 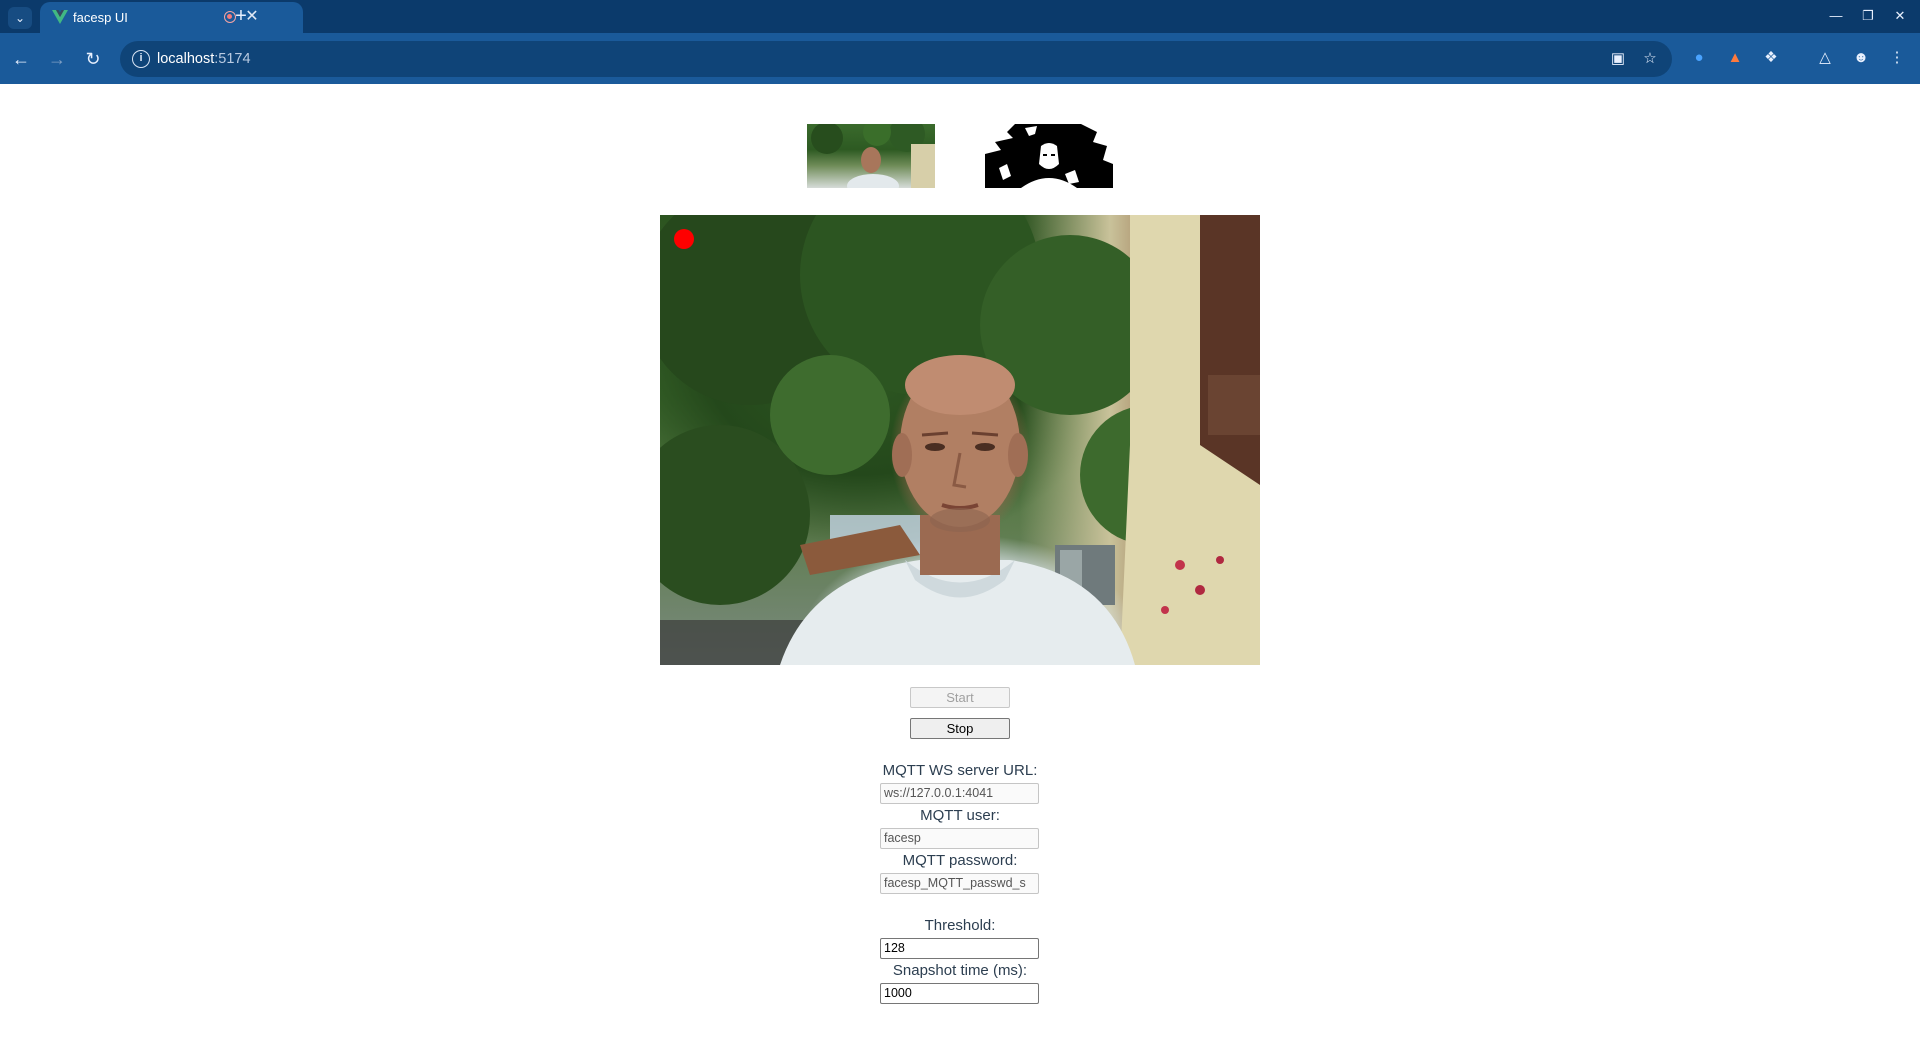 I want to click on threshold-preview, so click(x=1049, y=156).